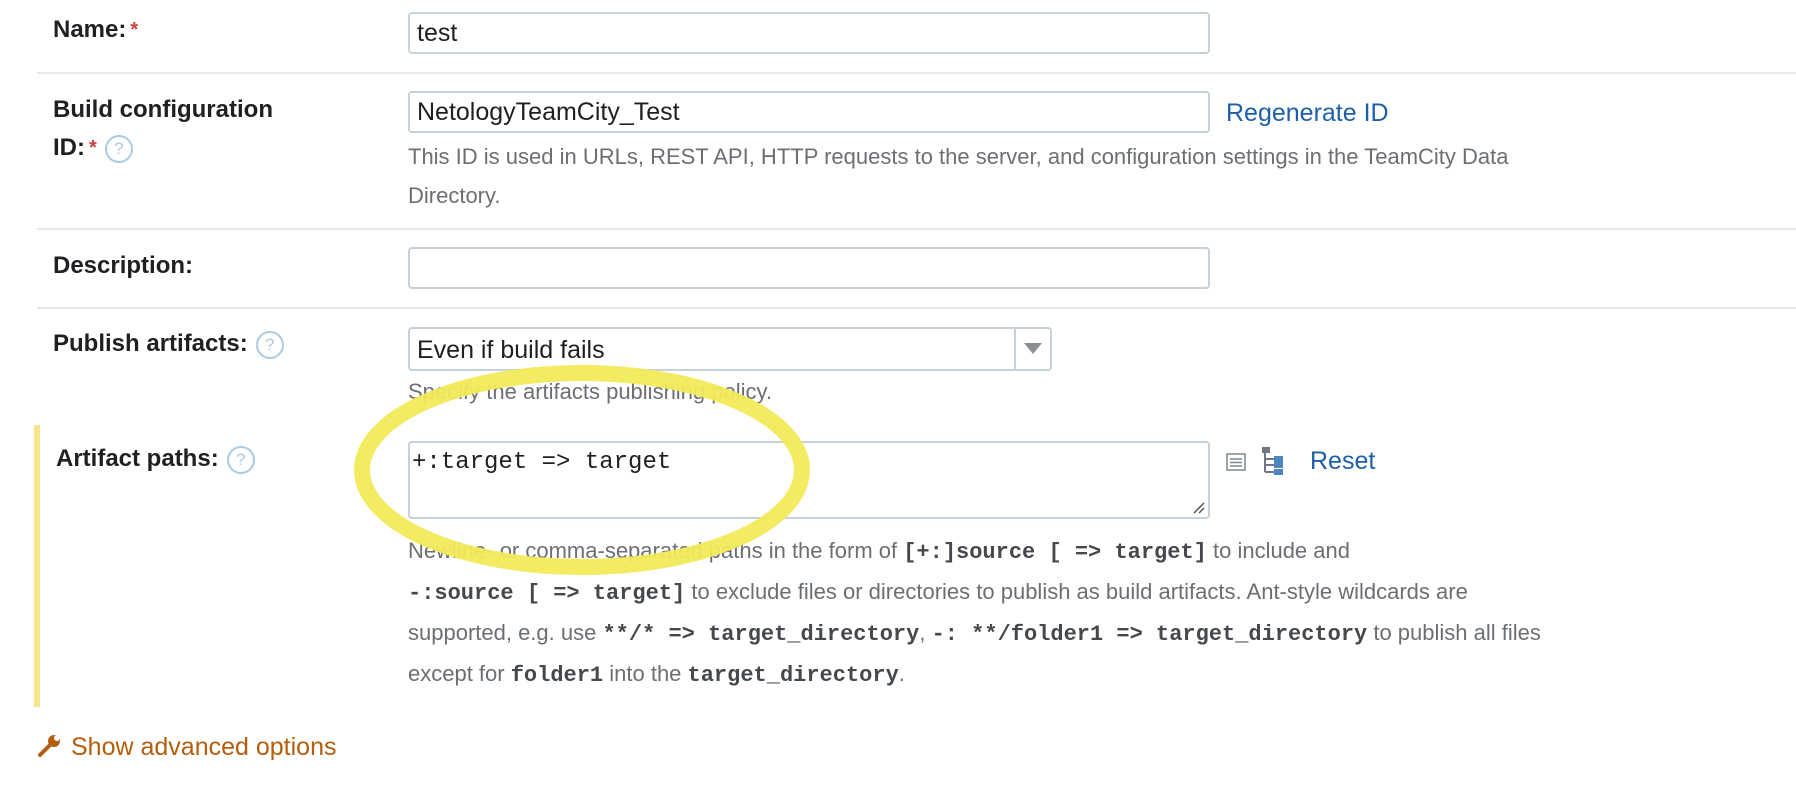 This screenshot has height=790, width=1796. What do you see at coordinates (1198, 507) in the screenshot?
I see `resize-grip-icon` at bounding box center [1198, 507].